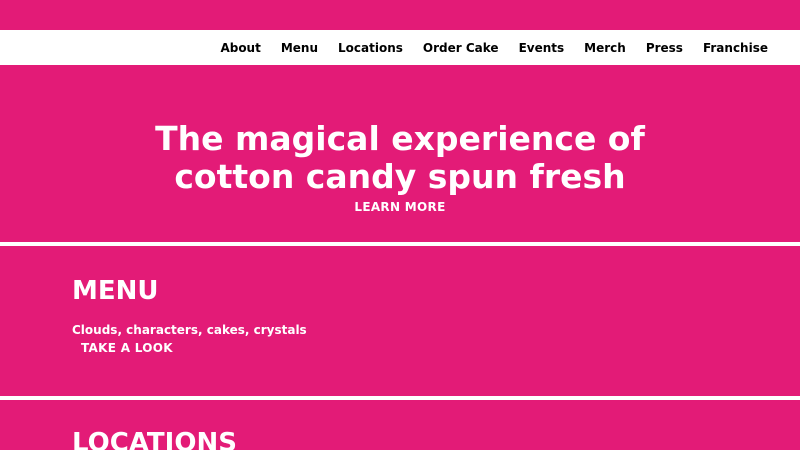 The image size is (800, 450). Describe the element at coordinates (605, 48) in the screenshot. I see `nav-link-merch: Merch` at that location.